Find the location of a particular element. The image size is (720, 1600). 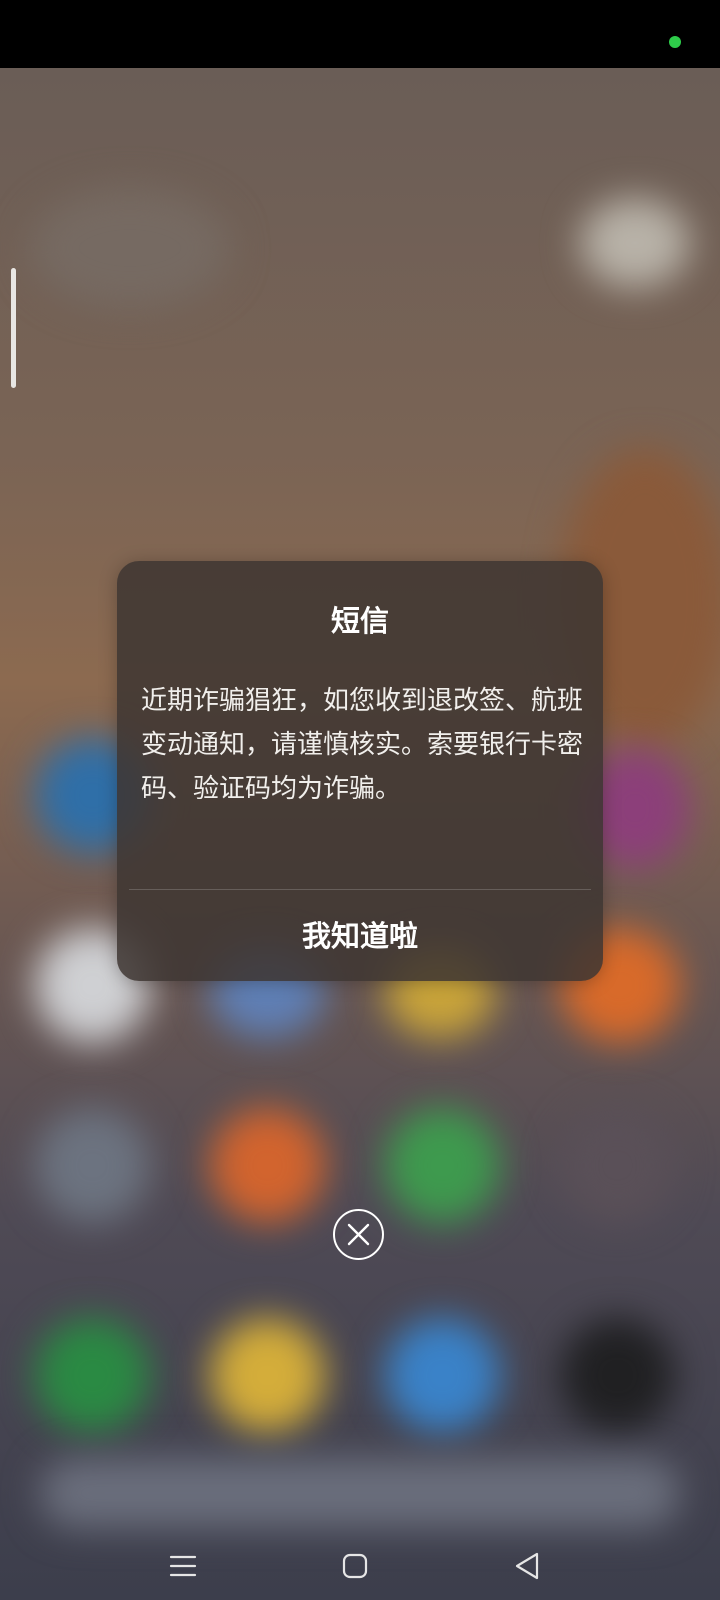

navigation-bar is located at coordinates (360, 1565).